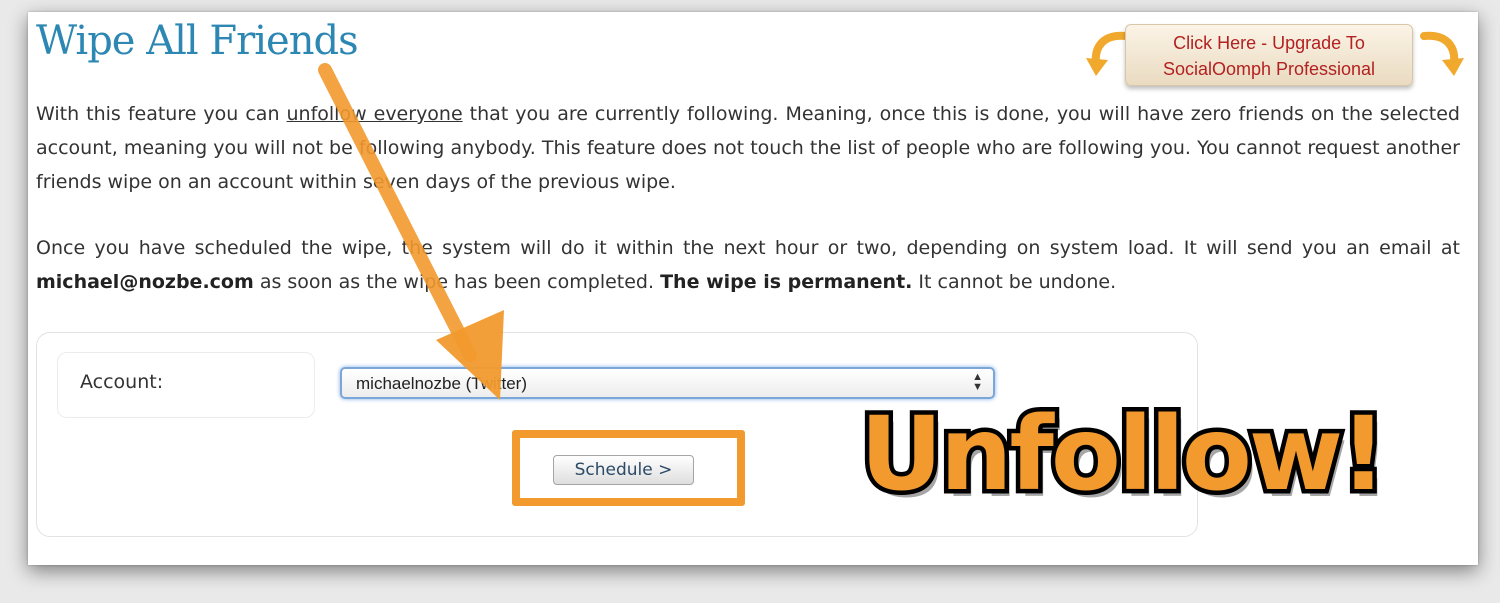 Image resolution: width=1500 pixels, height=603 pixels. What do you see at coordinates (1124, 455) in the screenshot?
I see `unfollow-caption: Unfollow!` at bounding box center [1124, 455].